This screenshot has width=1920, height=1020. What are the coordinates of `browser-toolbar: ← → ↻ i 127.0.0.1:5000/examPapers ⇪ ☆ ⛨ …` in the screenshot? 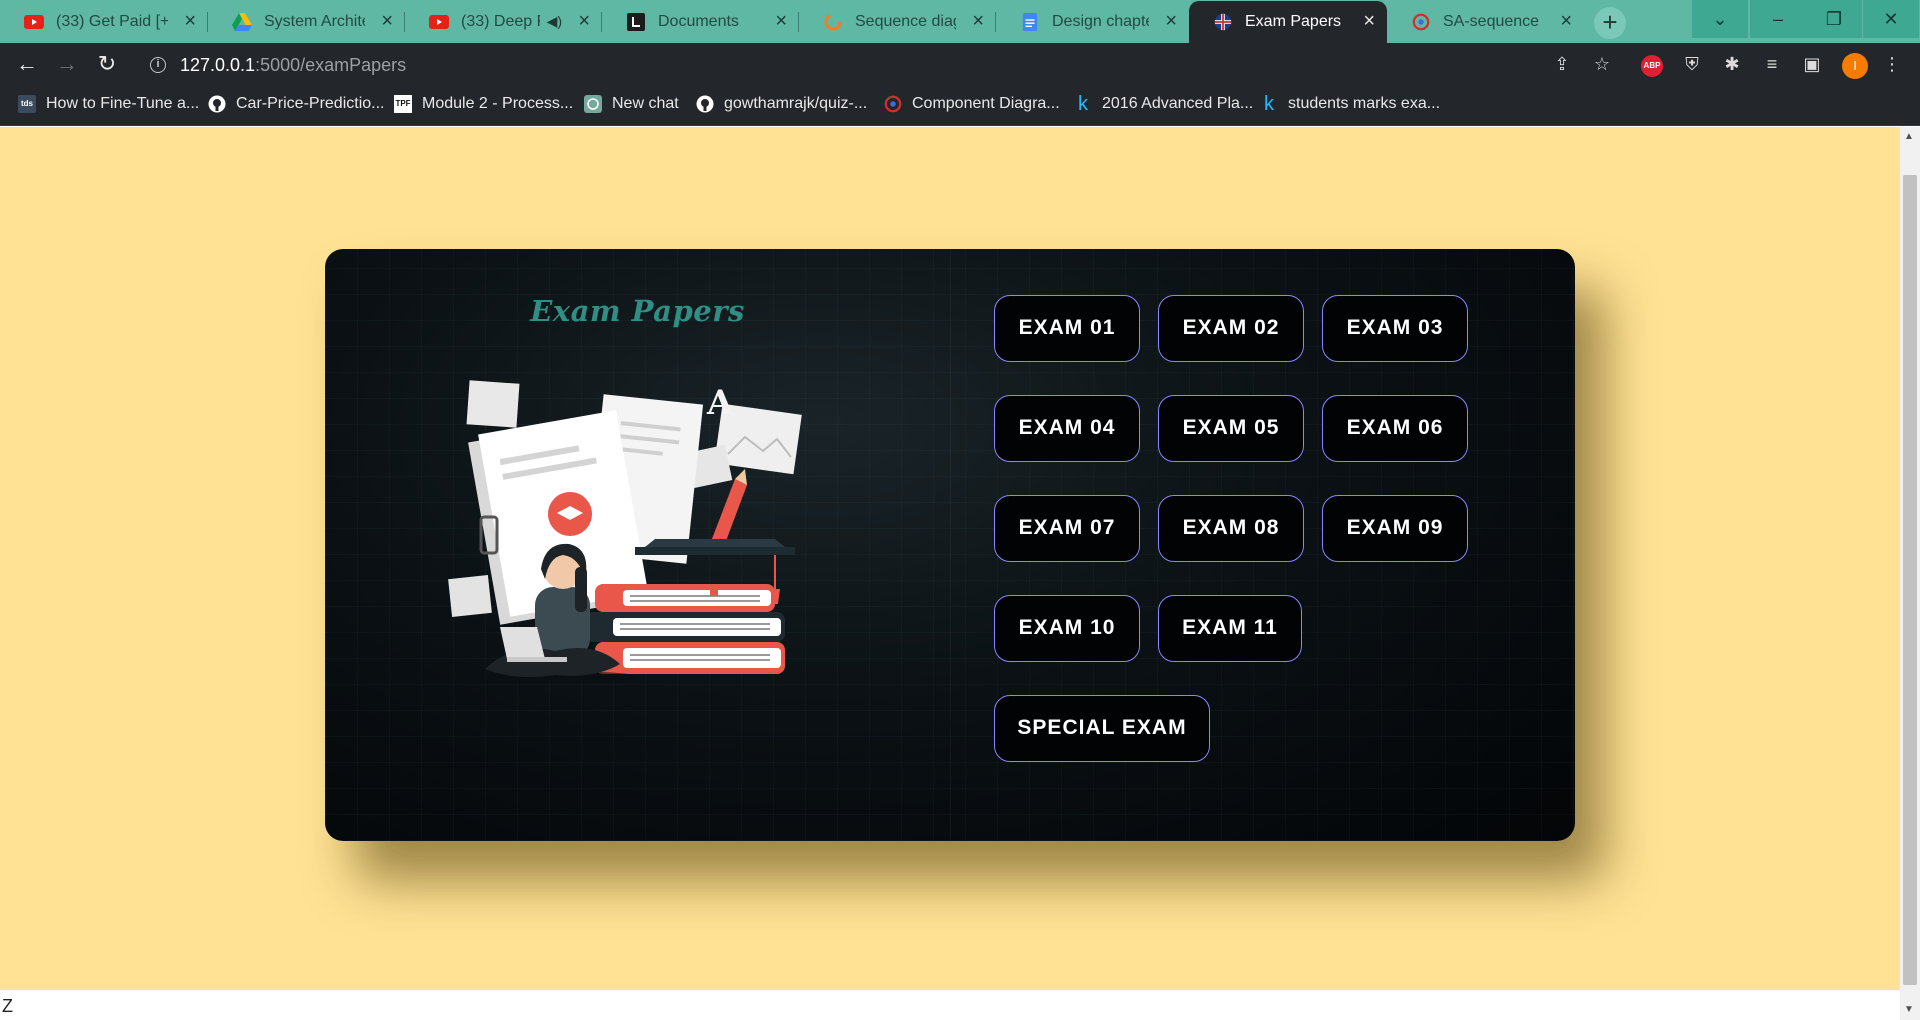 It's located at (960, 64).